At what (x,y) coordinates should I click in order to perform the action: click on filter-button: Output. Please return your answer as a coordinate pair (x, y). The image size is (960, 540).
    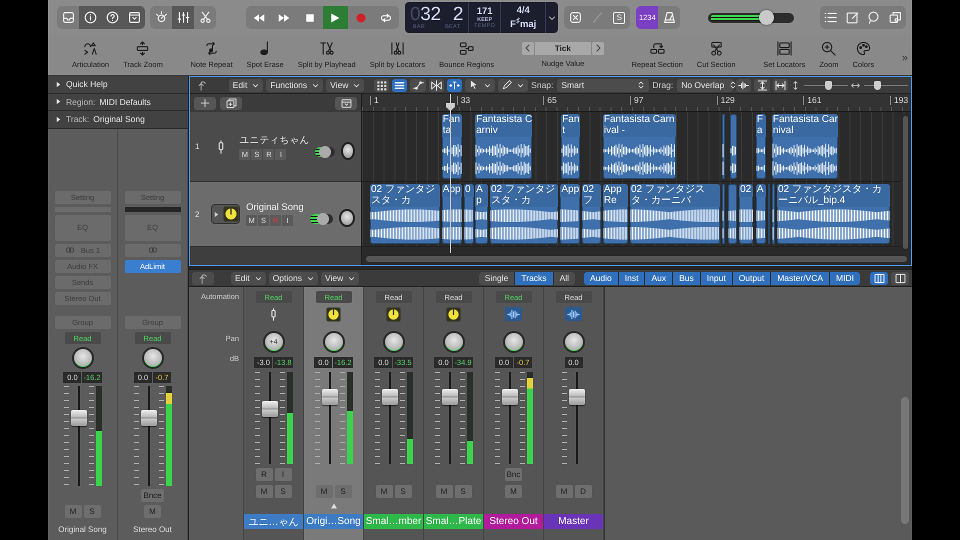
    Looking at the image, I should click on (751, 278).